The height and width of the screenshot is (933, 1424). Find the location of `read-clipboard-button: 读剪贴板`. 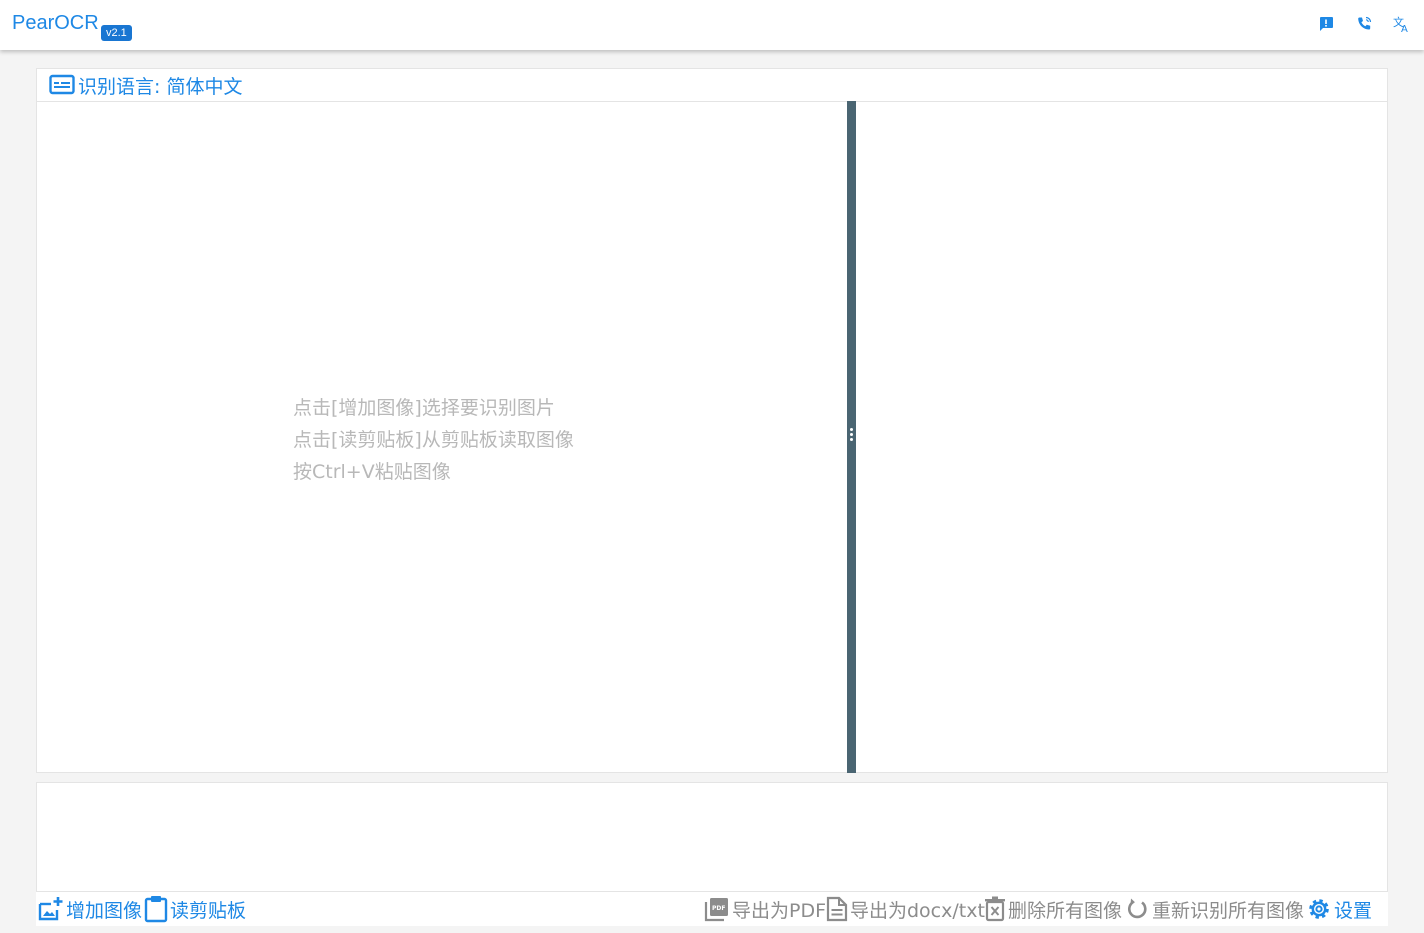

read-clipboard-button: 读剪贴板 is located at coordinates (195, 909).